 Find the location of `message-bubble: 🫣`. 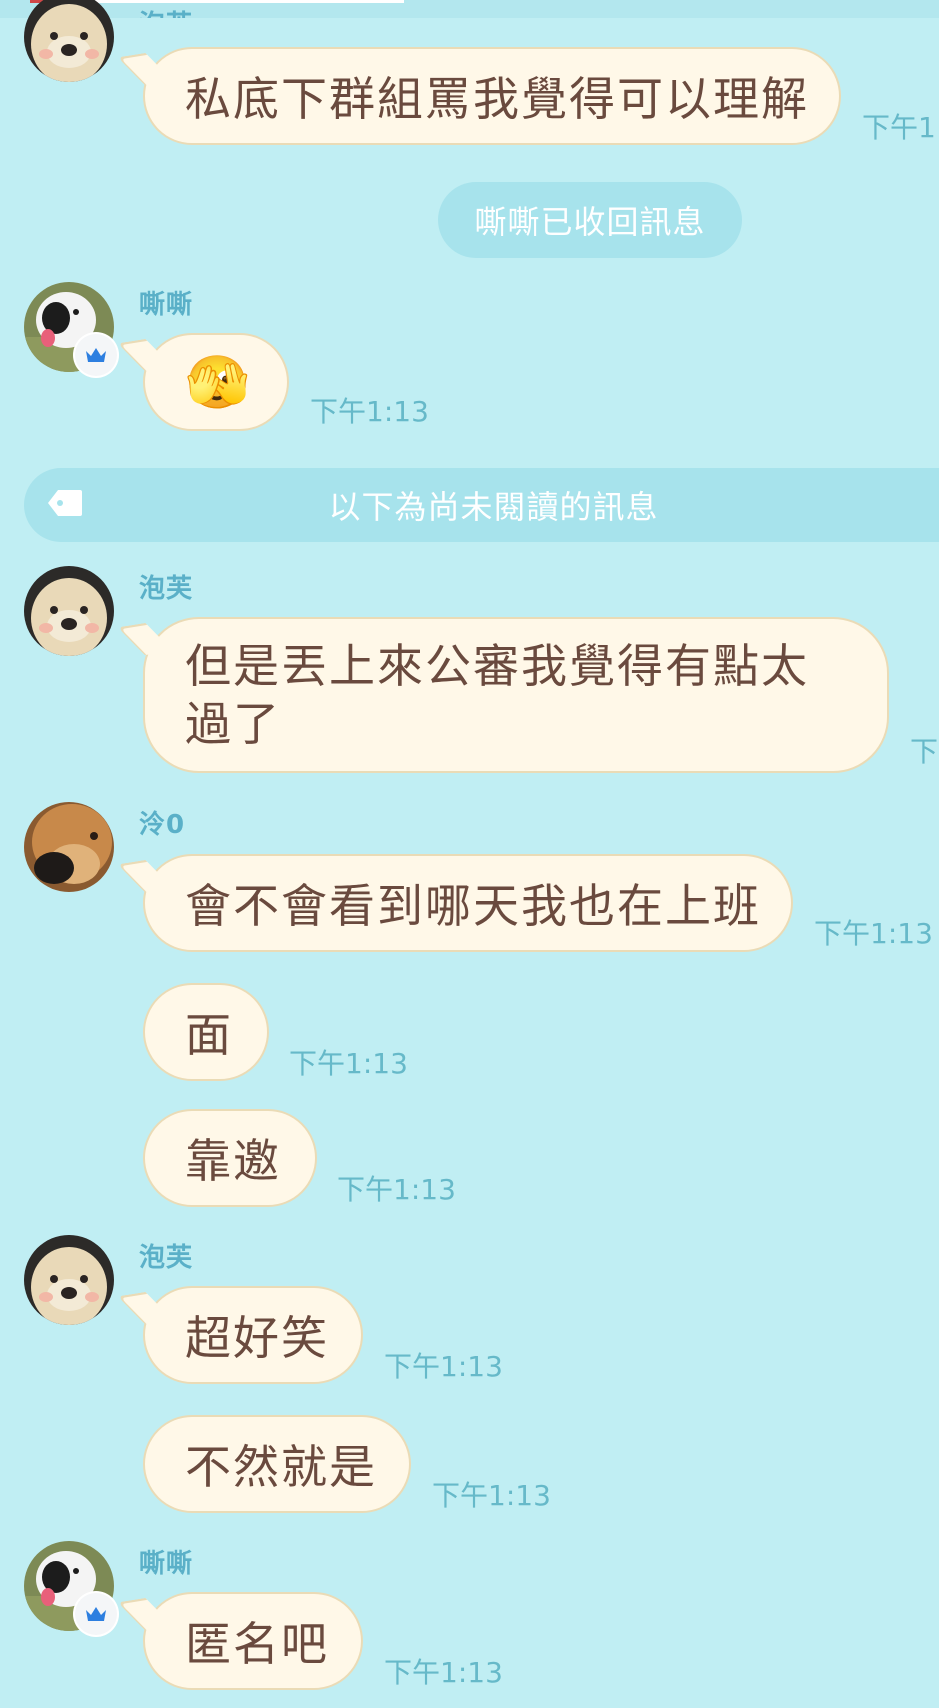

message-bubble: 🫣 is located at coordinates (216, 382).